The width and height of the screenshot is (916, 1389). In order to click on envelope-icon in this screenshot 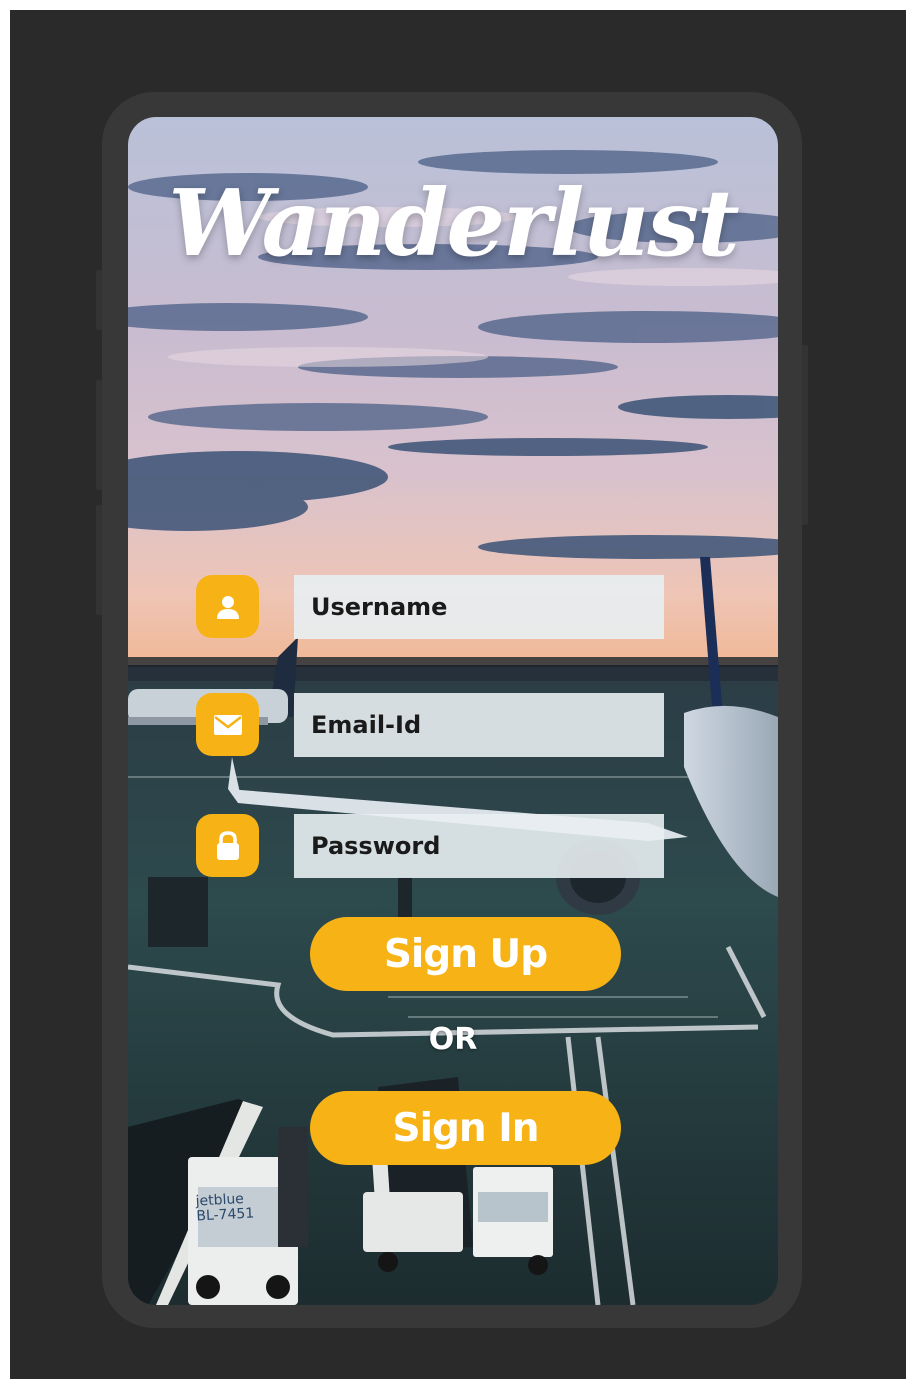, I will do `click(227, 724)`.